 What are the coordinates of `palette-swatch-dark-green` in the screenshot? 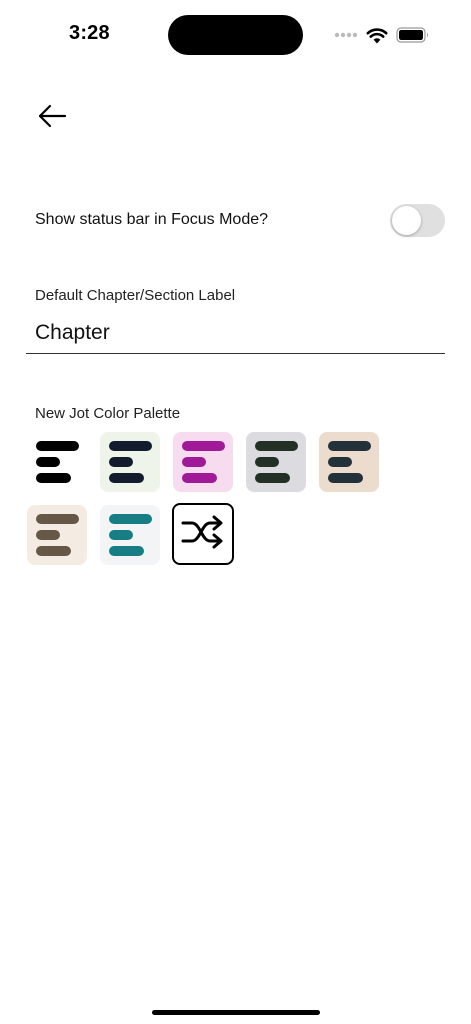 It's located at (276, 462).